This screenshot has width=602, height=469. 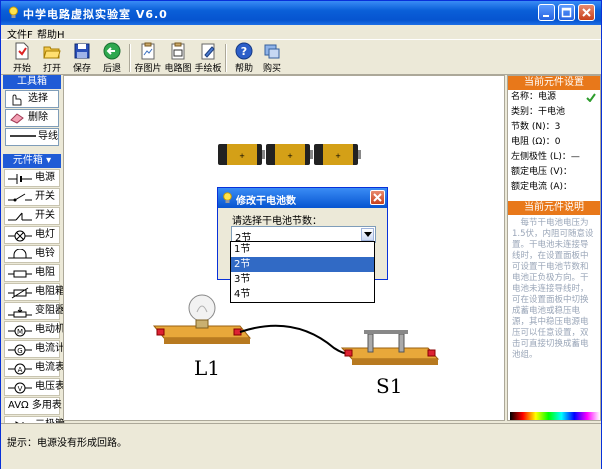 I want to click on tool-select: 选择, so click(x=32, y=99).